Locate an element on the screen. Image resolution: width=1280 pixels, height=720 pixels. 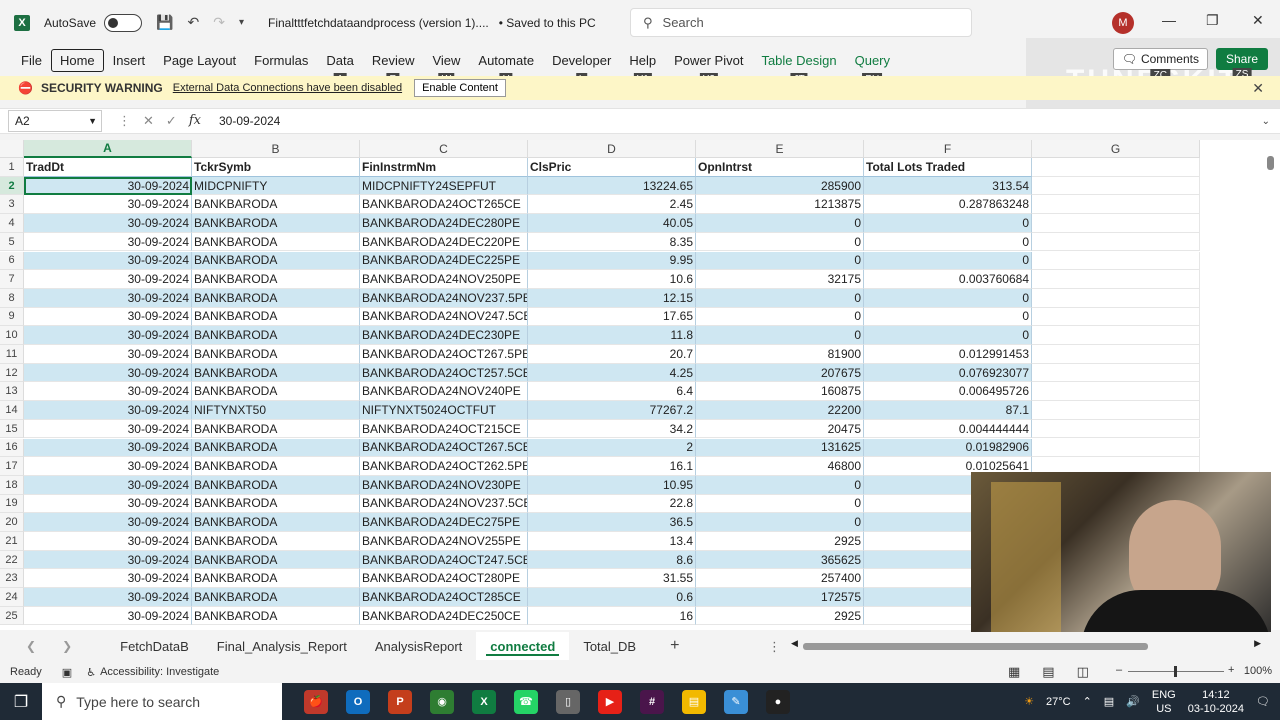
table-cell: BANKBARODA24NOV237.5PE is located at coordinates (444, 298).